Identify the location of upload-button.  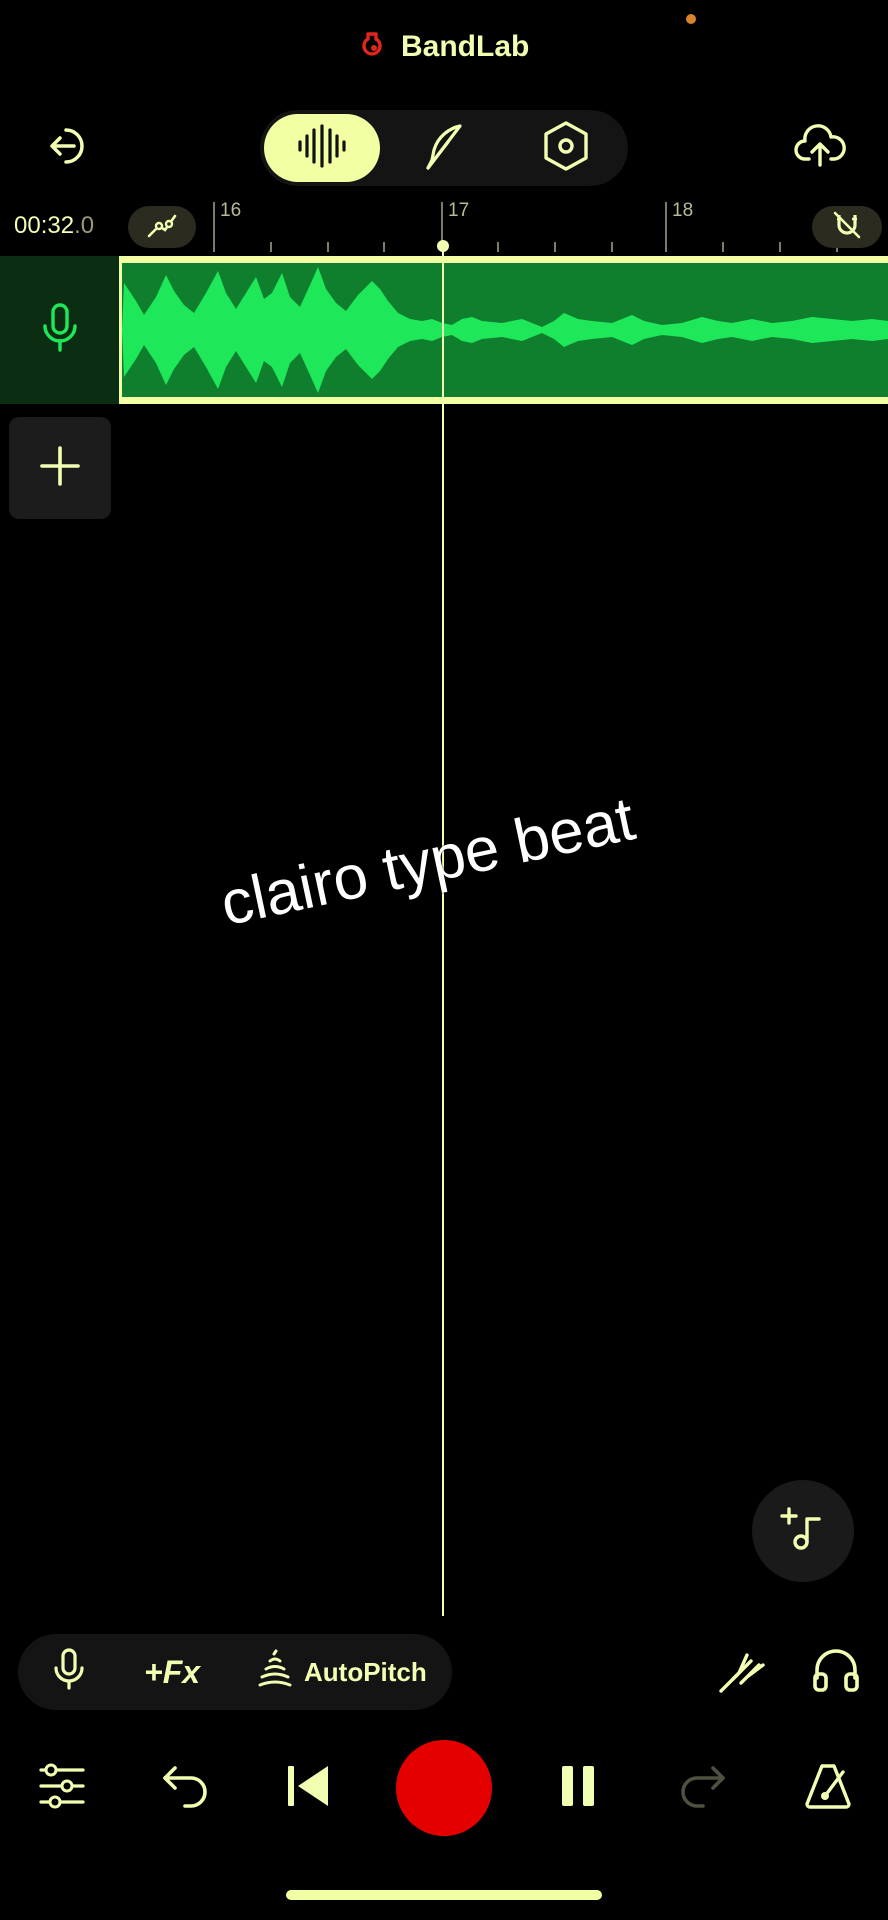
(820, 148).